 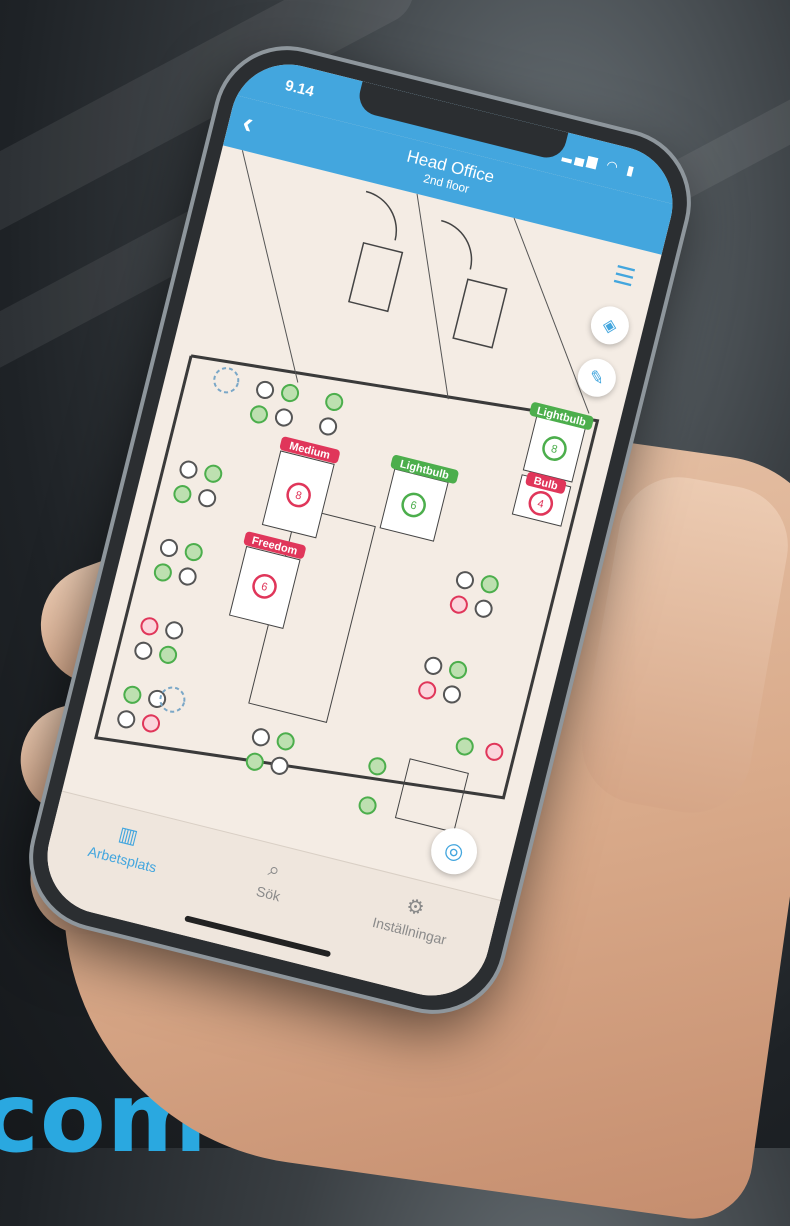 What do you see at coordinates (271, 880) in the screenshot?
I see `tab-sok: ⌕ Sök` at bounding box center [271, 880].